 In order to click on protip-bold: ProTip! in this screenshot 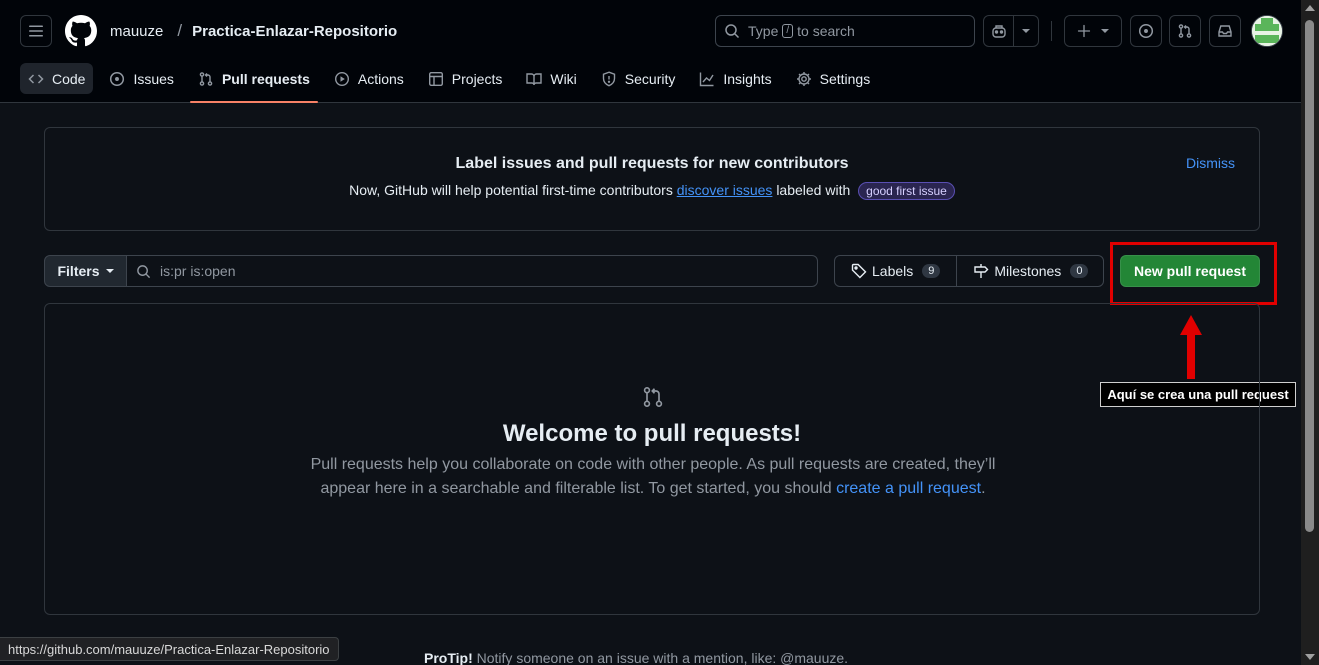, I will do `click(448, 657)`.